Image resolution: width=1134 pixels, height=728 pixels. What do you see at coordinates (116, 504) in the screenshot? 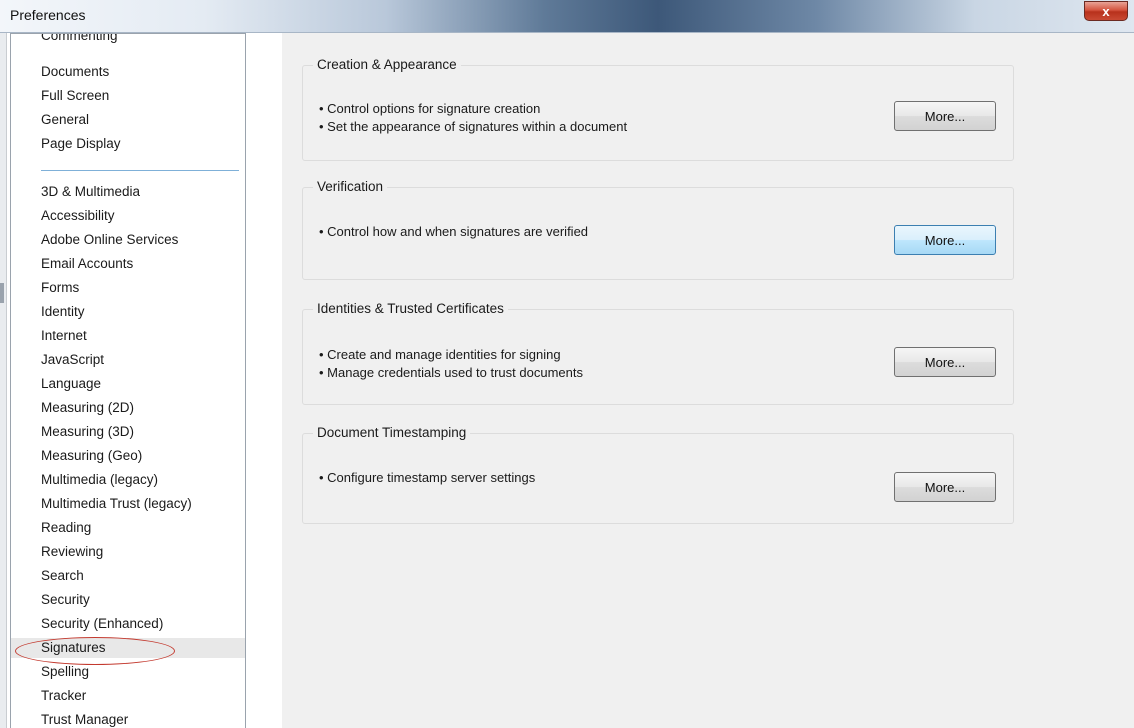
I see `category-multimedia-trust-legacy: Multimedia Trust (legacy)` at bounding box center [116, 504].